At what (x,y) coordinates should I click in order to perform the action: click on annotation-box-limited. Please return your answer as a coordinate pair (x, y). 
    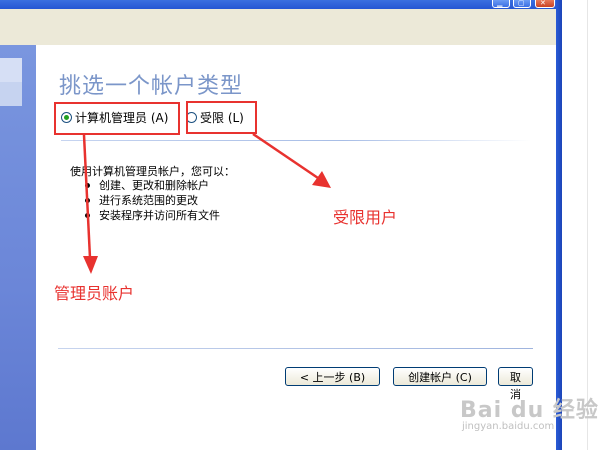
    Looking at the image, I should click on (221, 117).